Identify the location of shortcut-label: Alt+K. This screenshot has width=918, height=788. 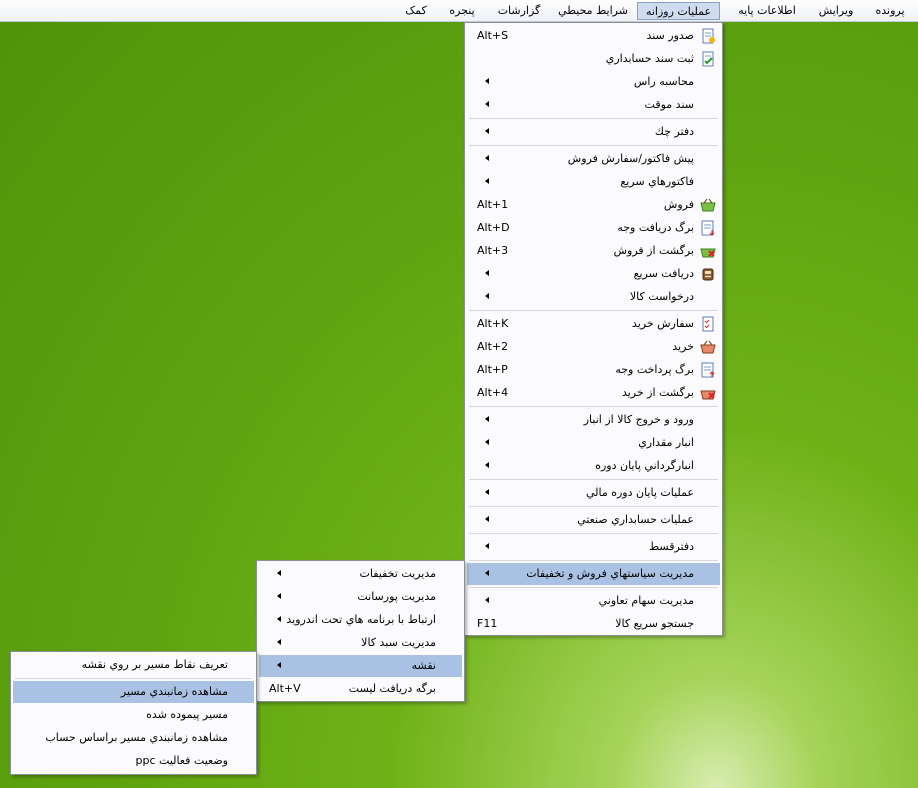
(493, 323).